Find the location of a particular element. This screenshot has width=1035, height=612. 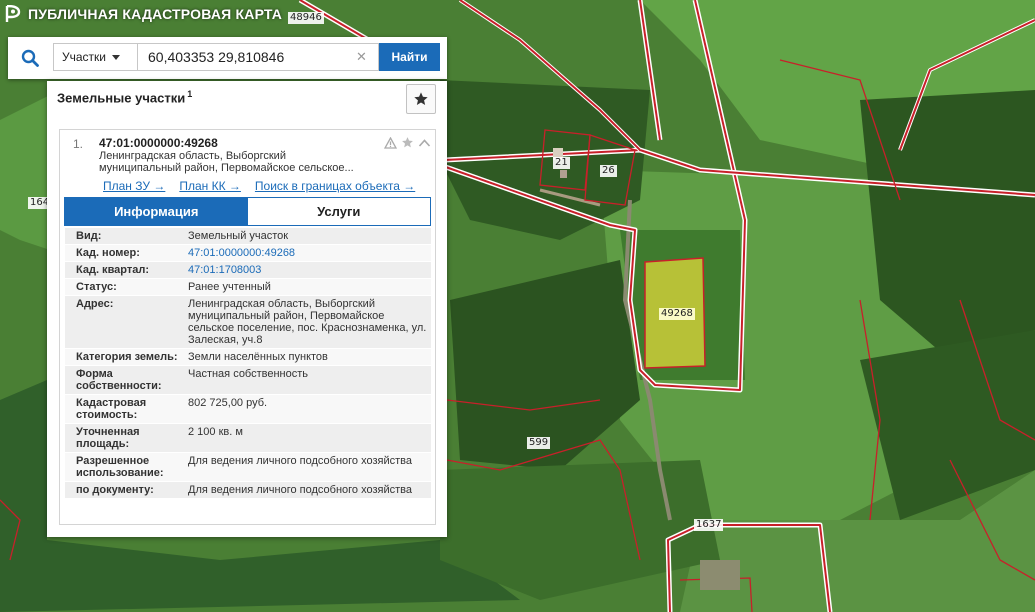

info-key: Кадастровая стоимость: is located at coordinates (125, 409).